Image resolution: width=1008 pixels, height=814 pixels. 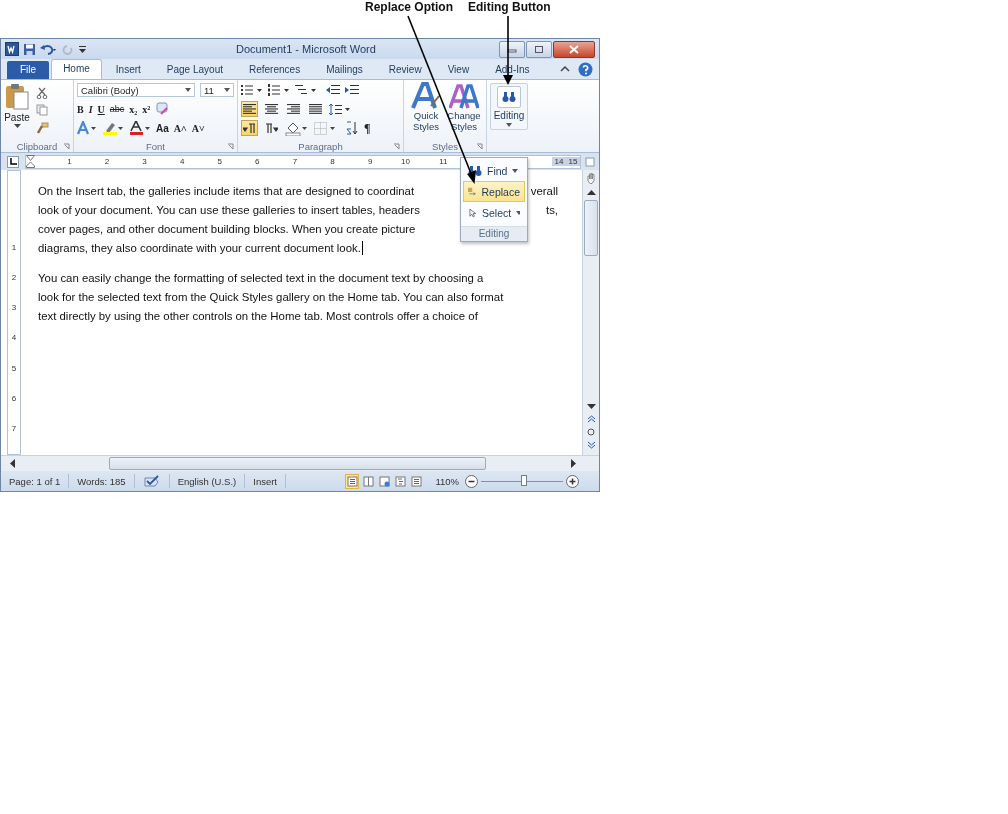 What do you see at coordinates (42, 129) in the screenshot?
I see `format-painter-icon` at bounding box center [42, 129].